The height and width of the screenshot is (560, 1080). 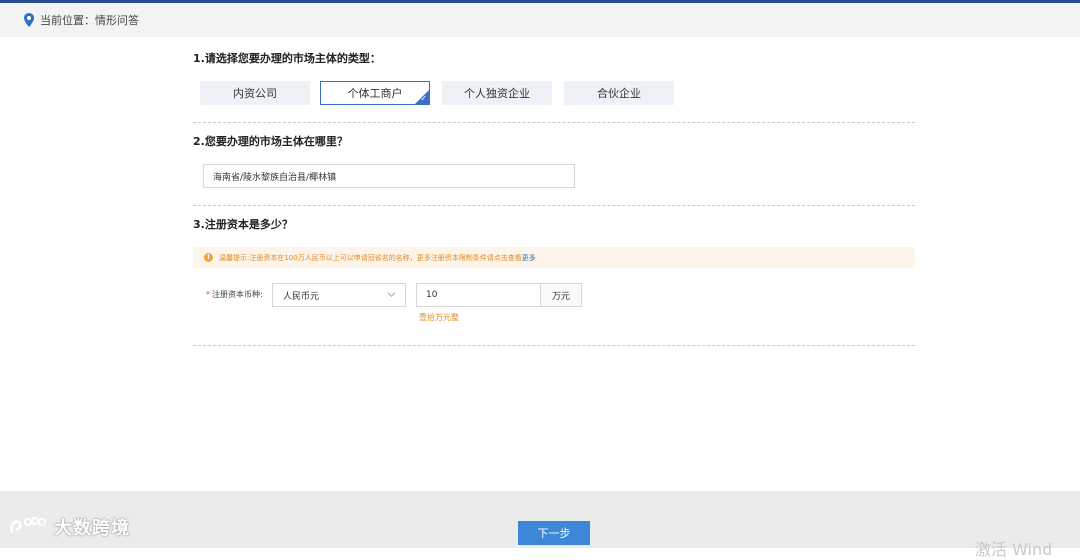 I want to click on info-icon: !, so click(x=208, y=257).